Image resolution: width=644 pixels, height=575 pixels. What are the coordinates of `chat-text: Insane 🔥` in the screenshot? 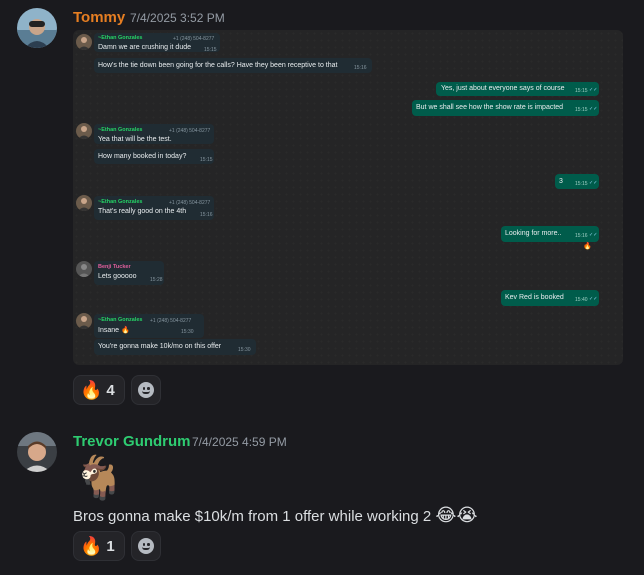 It's located at (114, 330).